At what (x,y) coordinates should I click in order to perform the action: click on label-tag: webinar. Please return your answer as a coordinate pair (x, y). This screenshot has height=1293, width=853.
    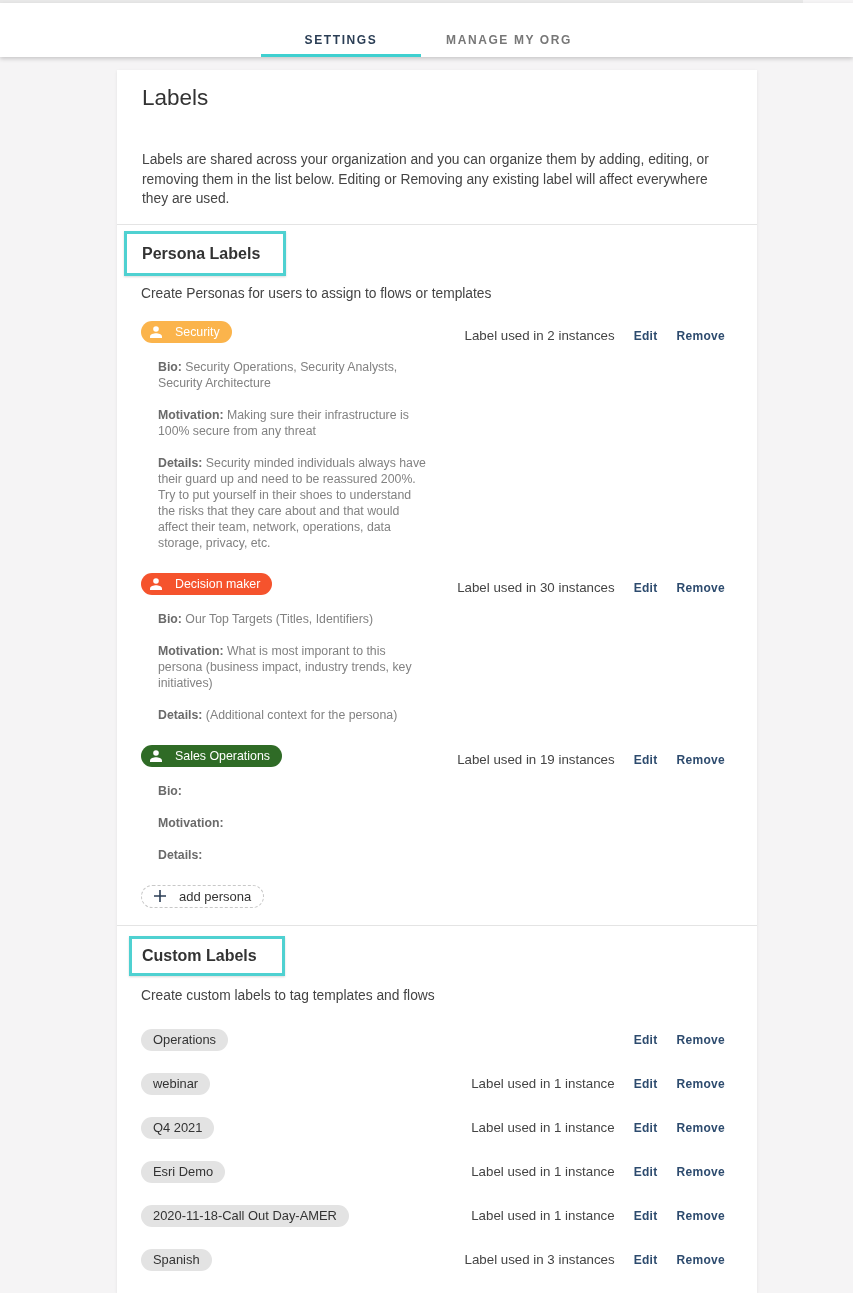
    Looking at the image, I should click on (176, 1083).